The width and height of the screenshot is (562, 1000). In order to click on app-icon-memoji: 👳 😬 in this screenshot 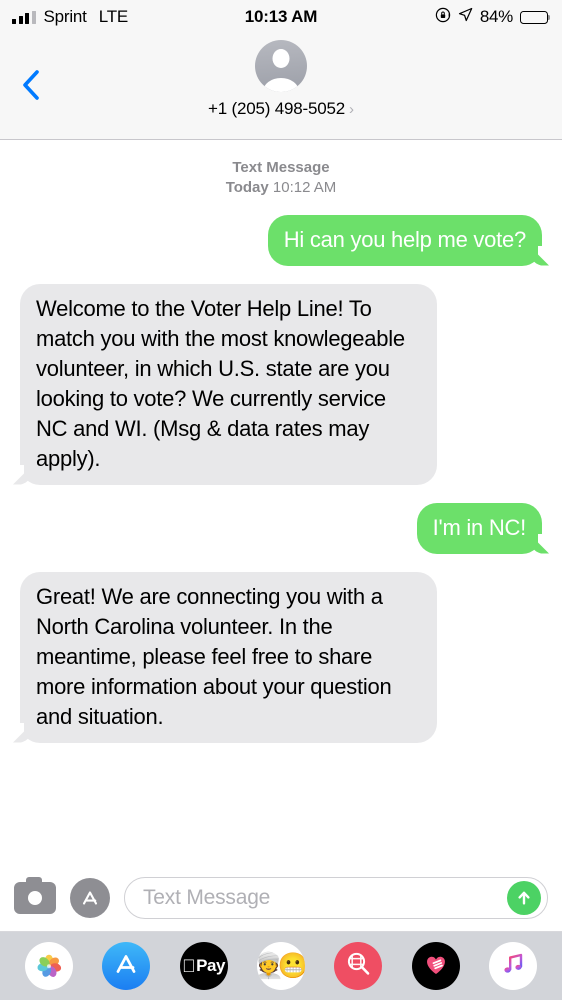, I will do `click(280, 966)`.